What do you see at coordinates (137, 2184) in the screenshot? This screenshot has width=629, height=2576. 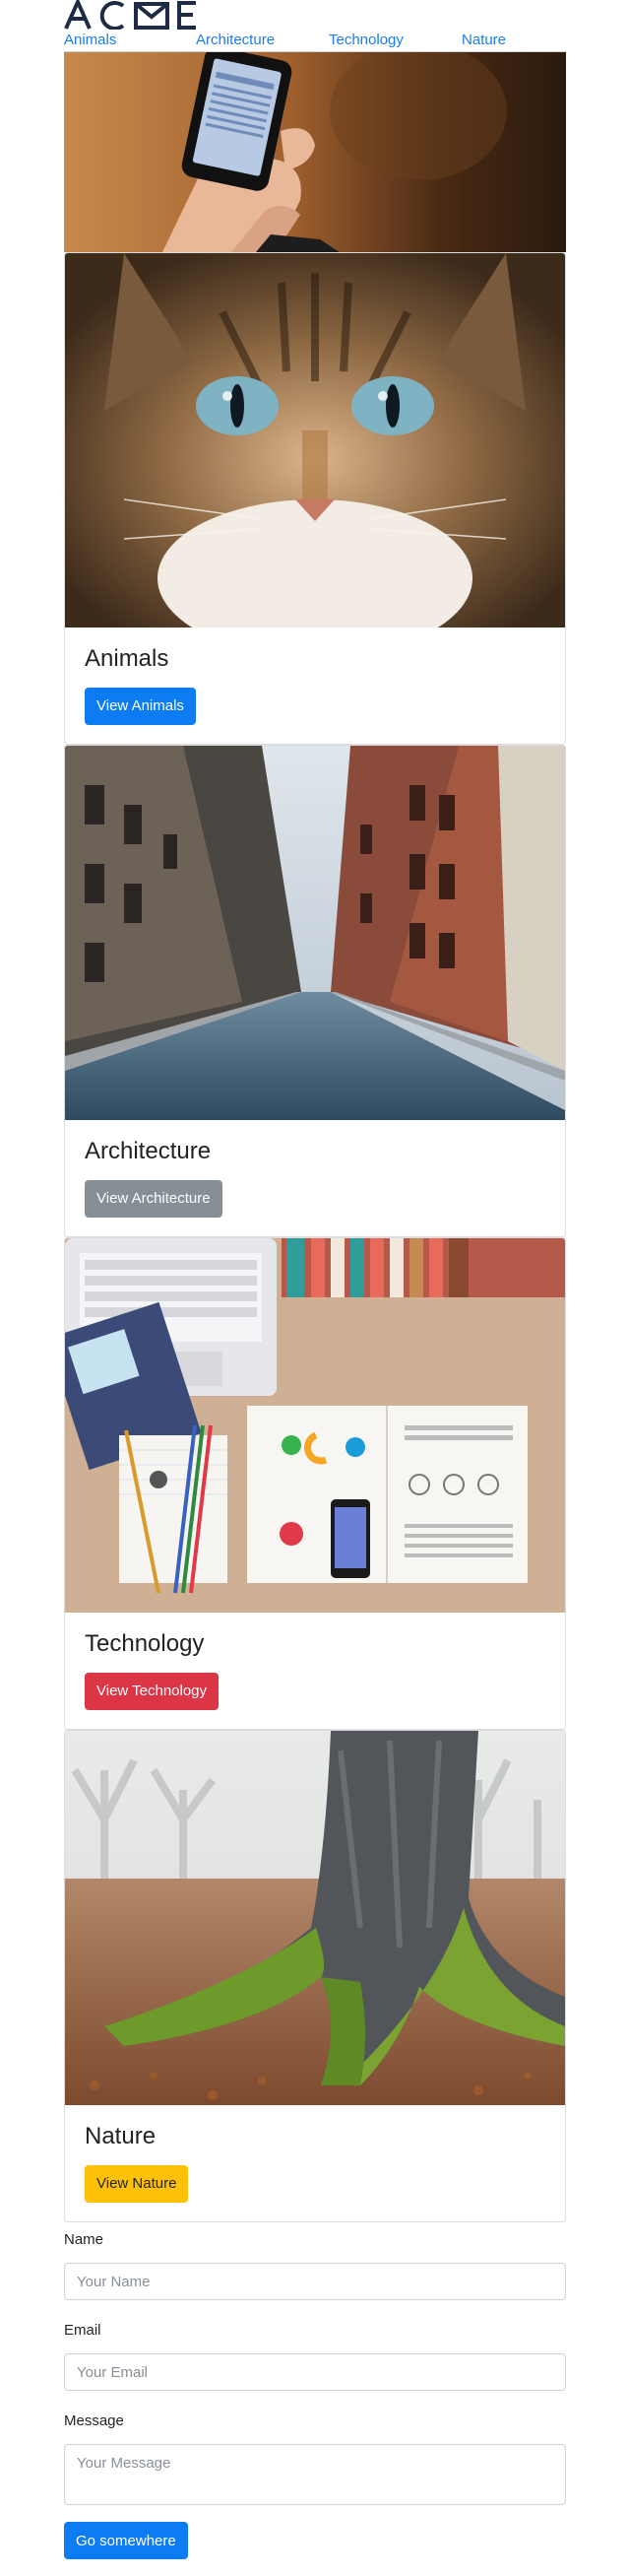 I see `view-nature-button: View Nature` at bounding box center [137, 2184].